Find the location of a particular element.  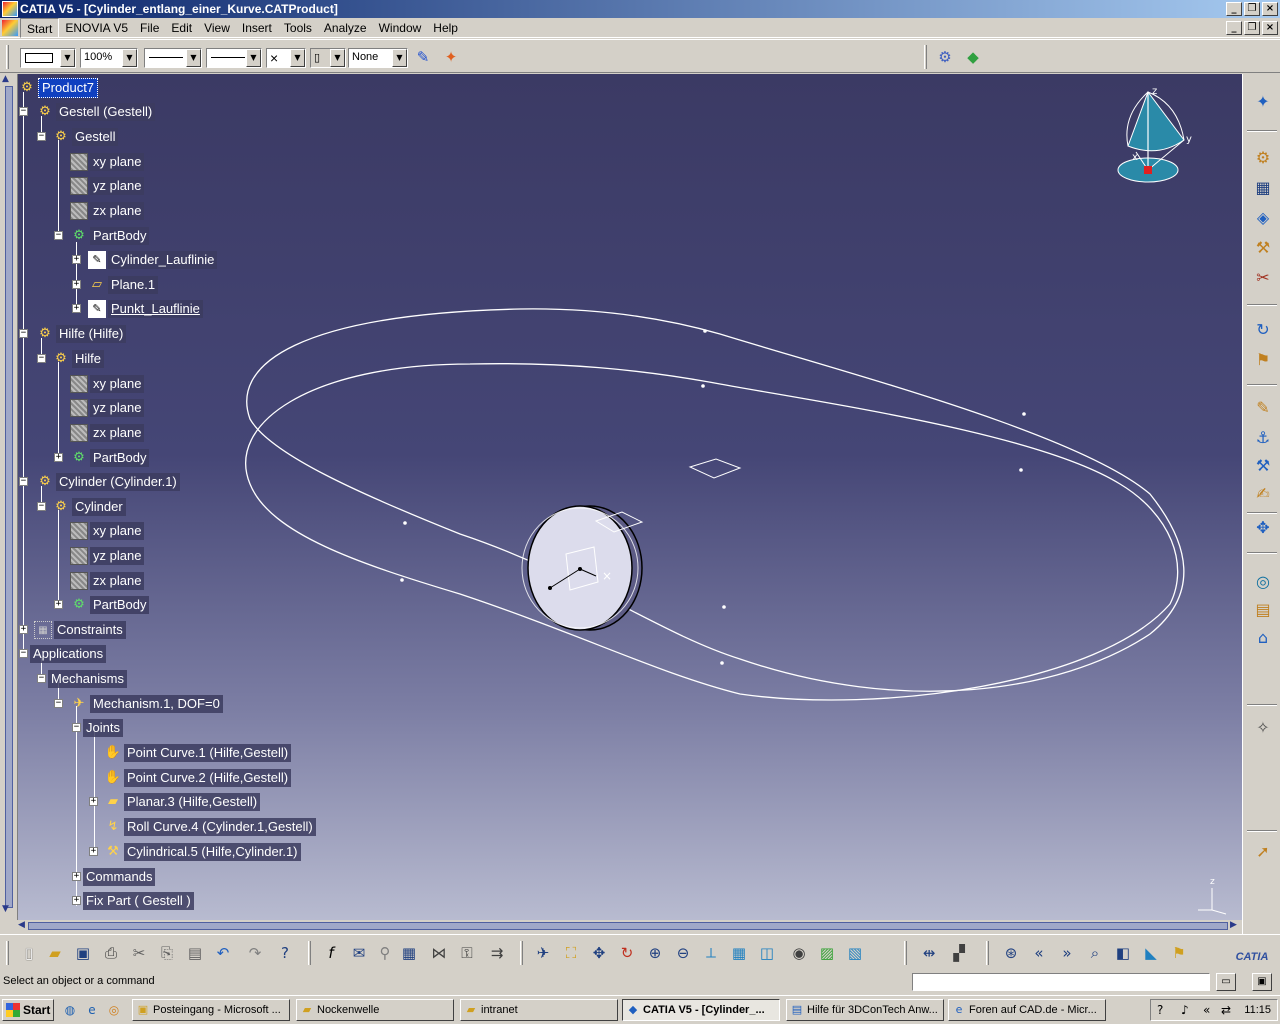

compass-icon: ⊛ is located at coordinates (1011, 953).